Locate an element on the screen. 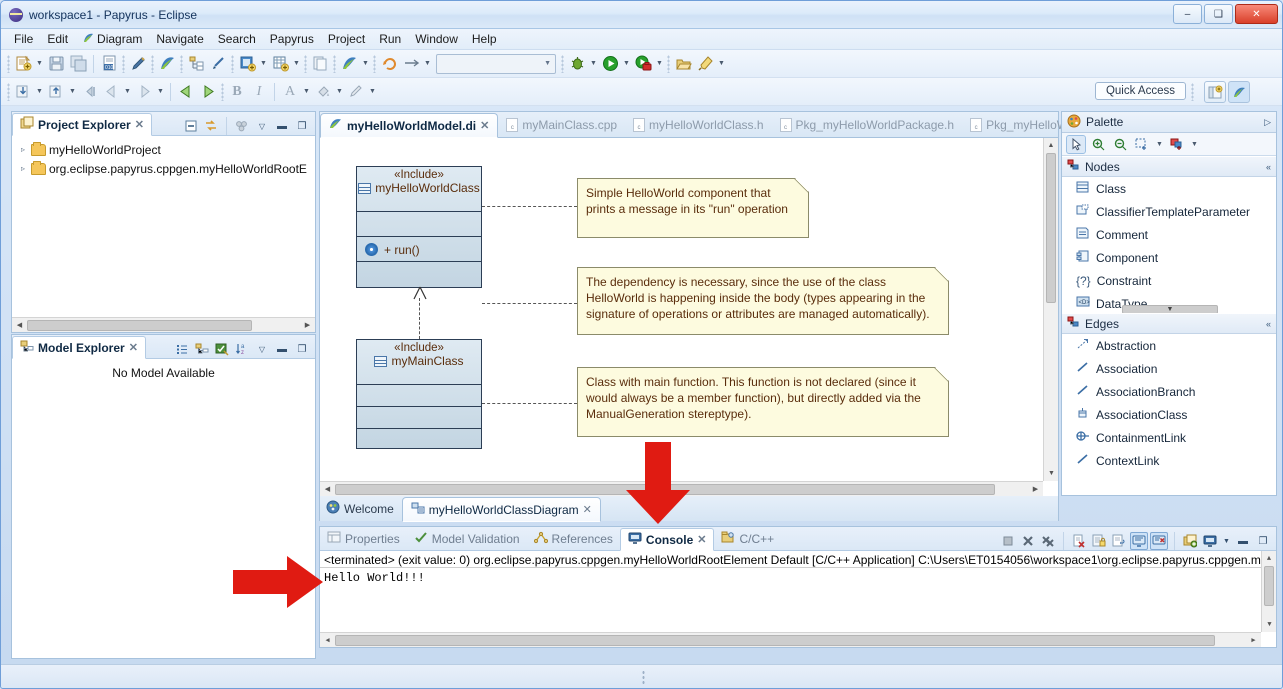  canvas-vscrollbar: ▲ ▼ is located at coordinates (1050, 309).